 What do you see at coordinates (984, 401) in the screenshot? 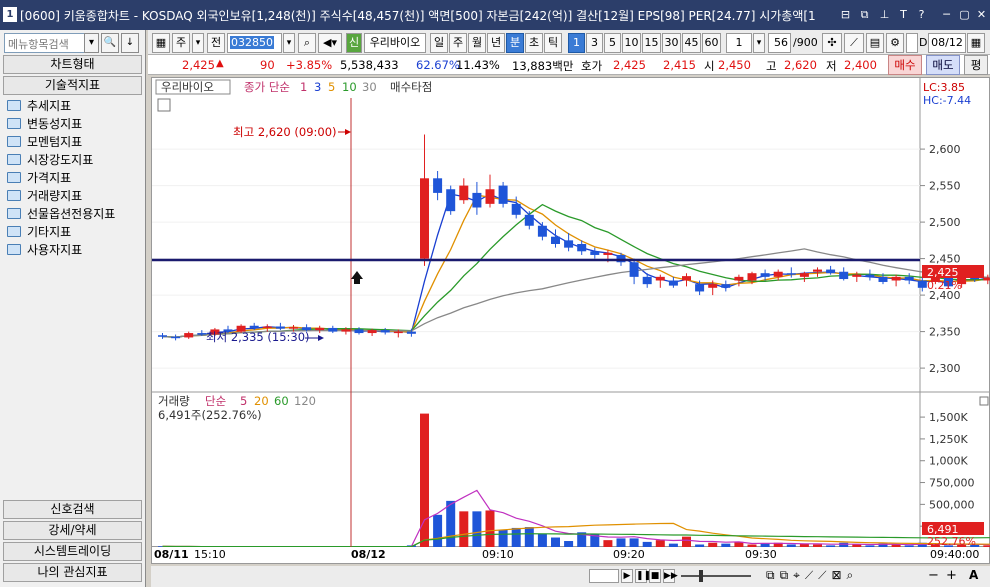
I see `volume-panel-close-icon` at bounding box center [984, 401].